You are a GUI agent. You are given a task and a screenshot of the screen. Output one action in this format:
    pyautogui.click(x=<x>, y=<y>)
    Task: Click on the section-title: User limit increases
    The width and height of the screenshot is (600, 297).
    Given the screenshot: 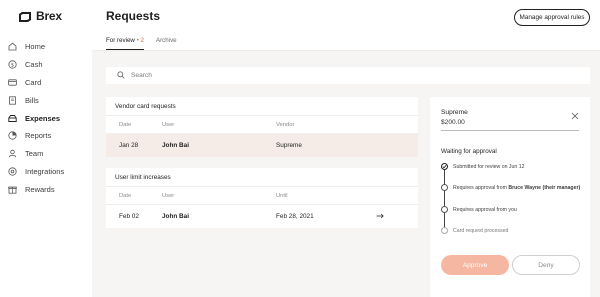 What is the action you would take?
    pyautogui.click(x=143, y=177)
    